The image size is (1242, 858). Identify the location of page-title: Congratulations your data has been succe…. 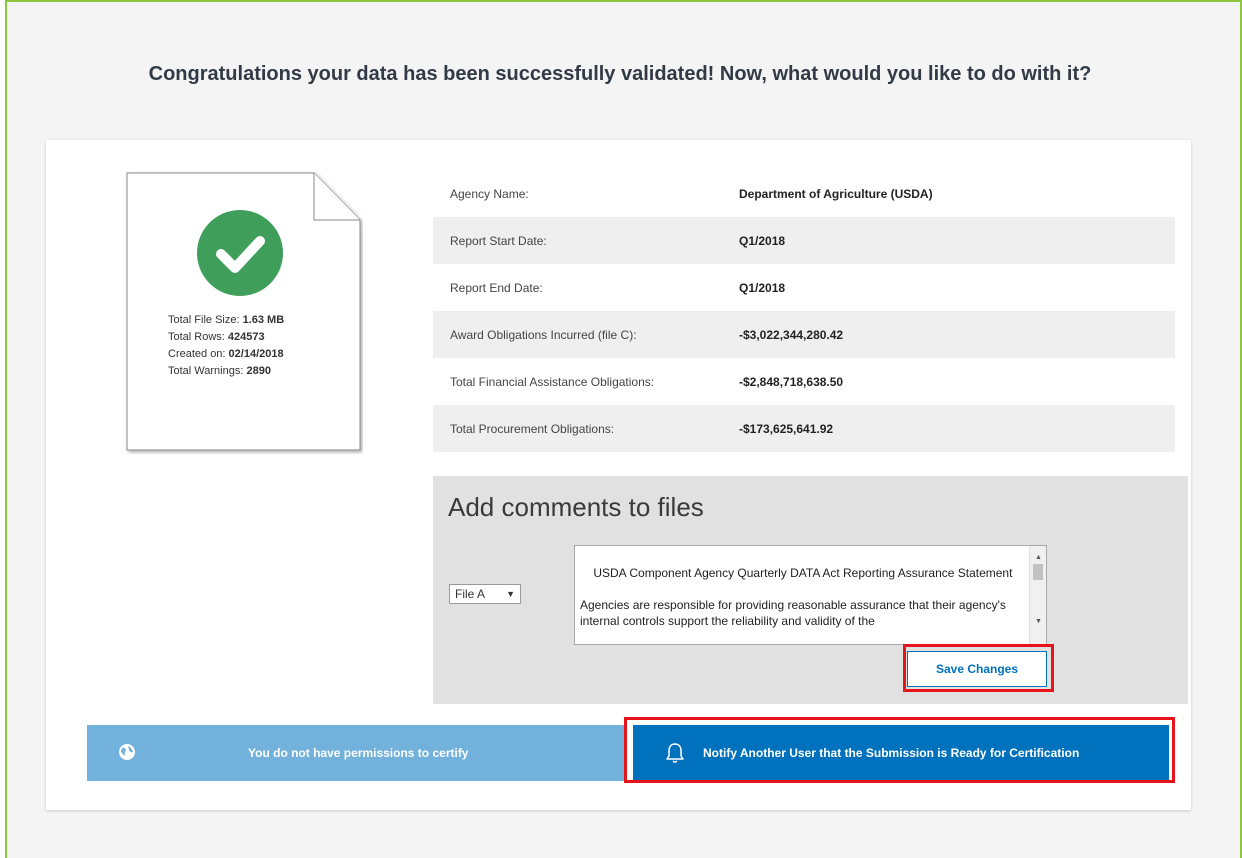
(620, 74).